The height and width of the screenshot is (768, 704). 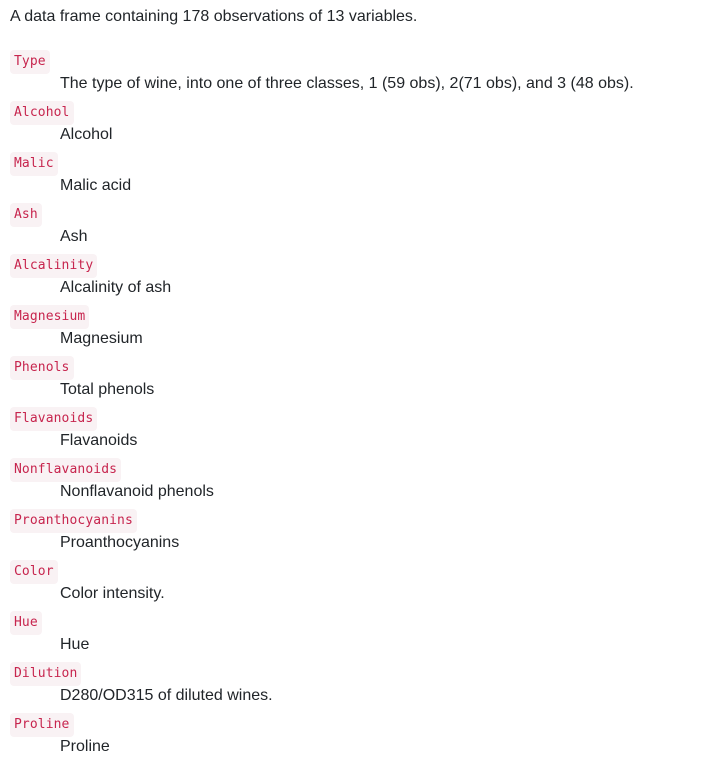 I want to click on variable-name: Flavanoids, so click(x=54, y=419).